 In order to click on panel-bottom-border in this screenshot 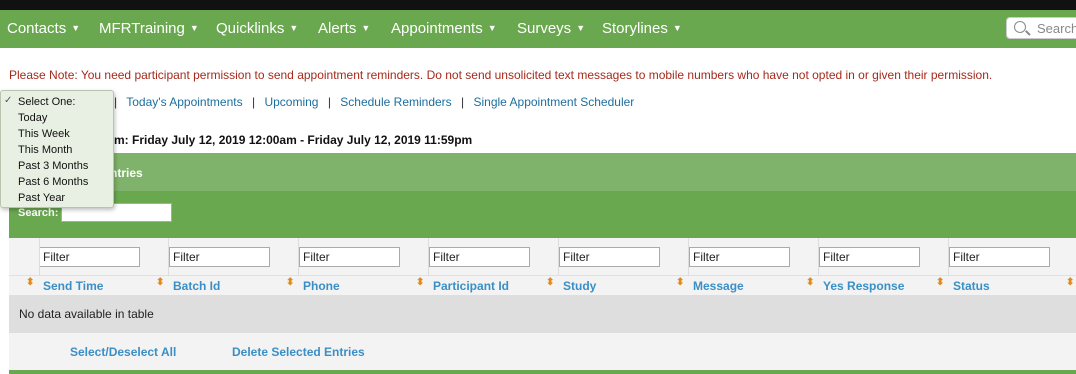, I will do `click(542, 372)`.